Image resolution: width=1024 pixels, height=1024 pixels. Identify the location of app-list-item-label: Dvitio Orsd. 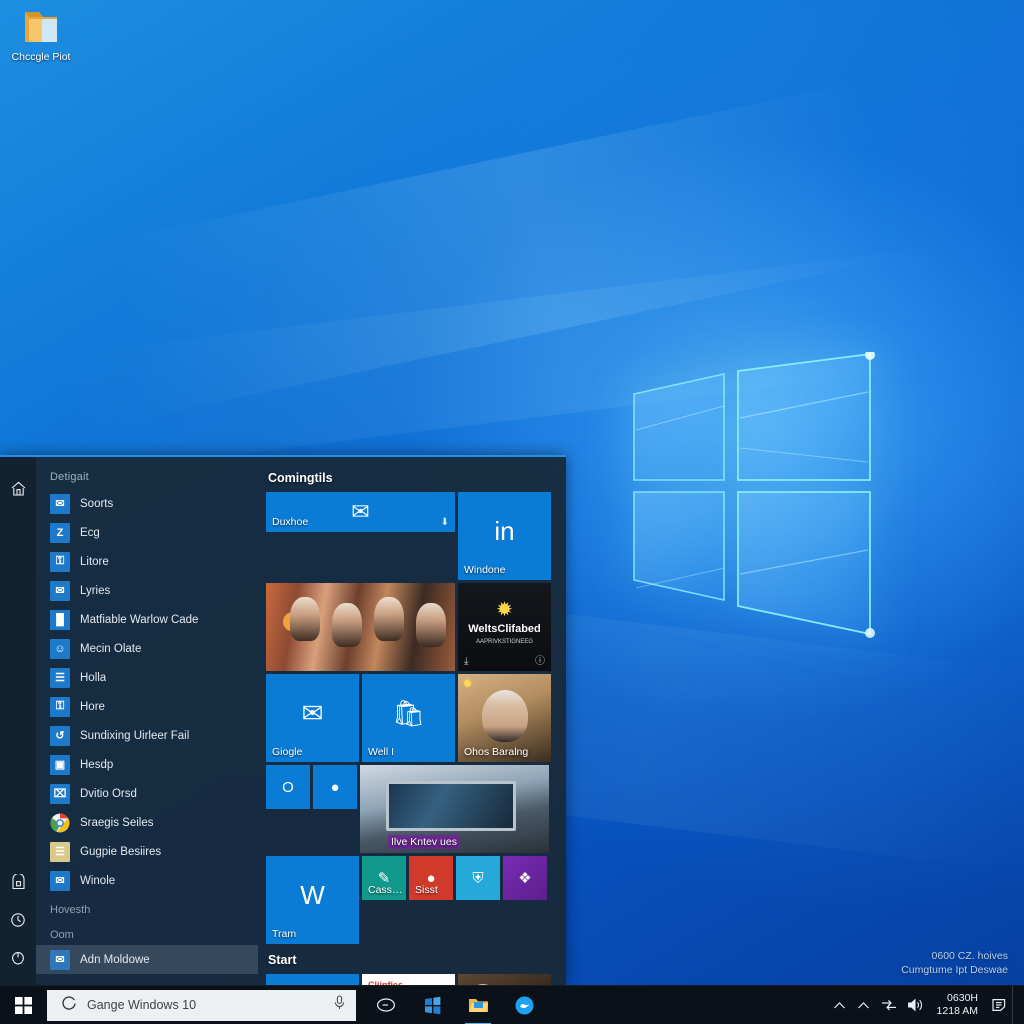
(108, 793).